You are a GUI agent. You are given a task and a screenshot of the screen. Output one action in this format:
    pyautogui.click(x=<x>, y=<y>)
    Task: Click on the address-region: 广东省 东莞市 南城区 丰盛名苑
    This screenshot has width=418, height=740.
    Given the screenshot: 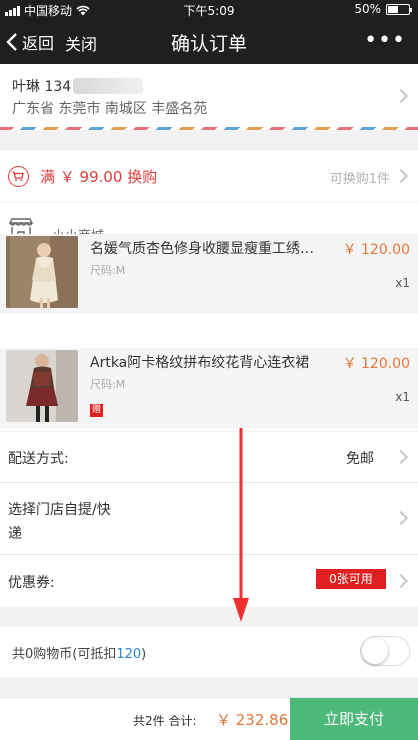 What is the action you would take?
    pyautogui.click(x=110, y=109)
    